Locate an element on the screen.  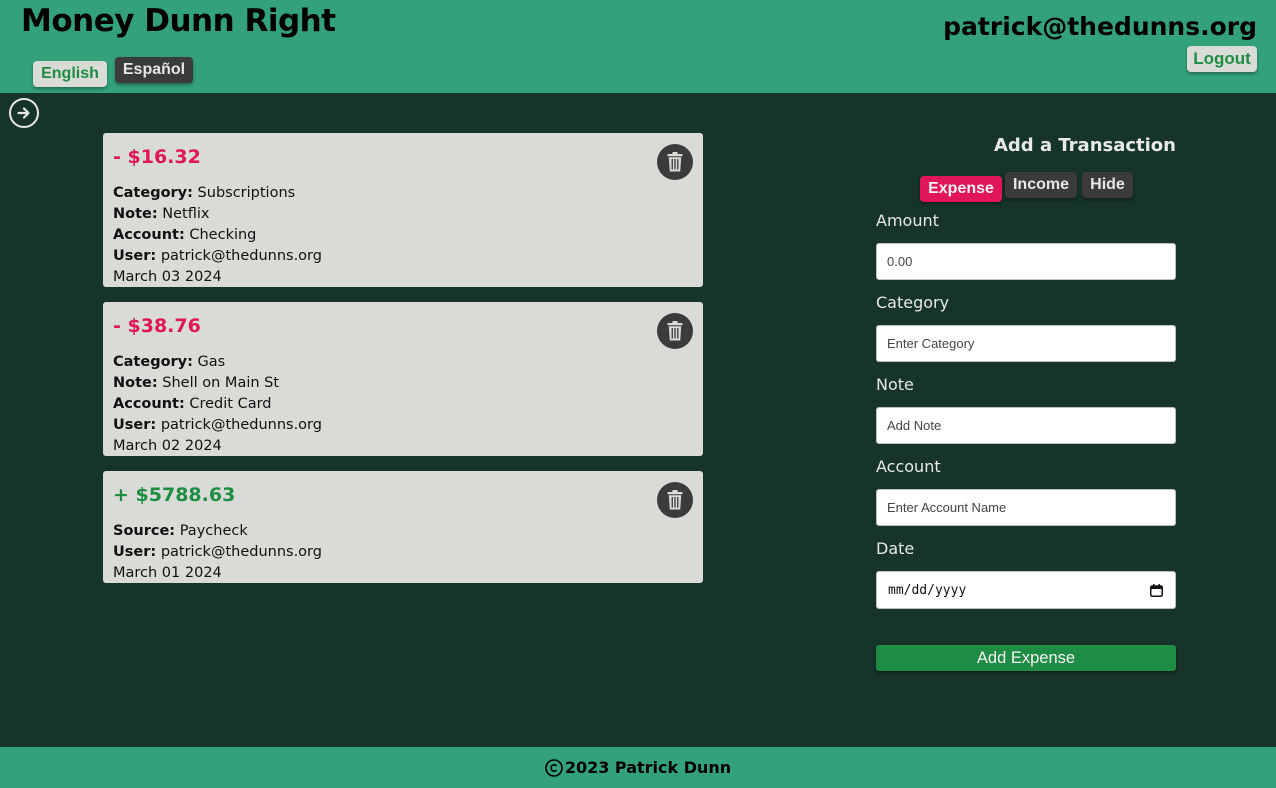
language-english-button: English is located at coordinates (70, 74).